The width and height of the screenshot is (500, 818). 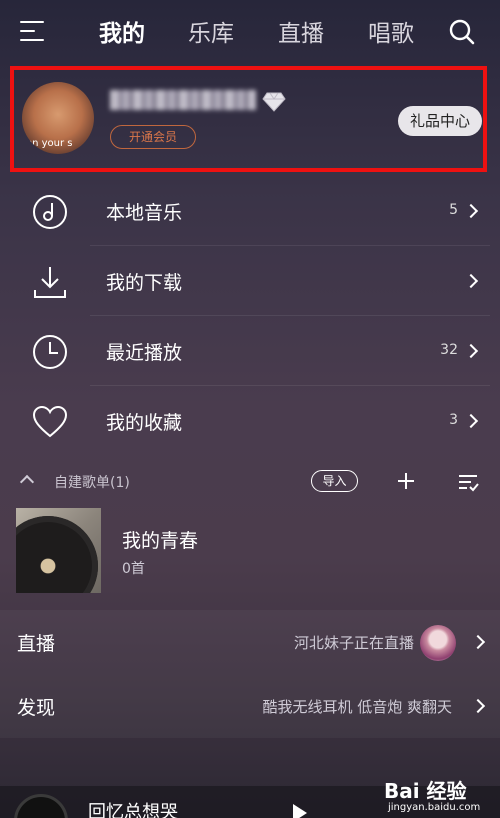 I want to click on playlist-item: 我的青春 0首, so click(x=250, y=550).